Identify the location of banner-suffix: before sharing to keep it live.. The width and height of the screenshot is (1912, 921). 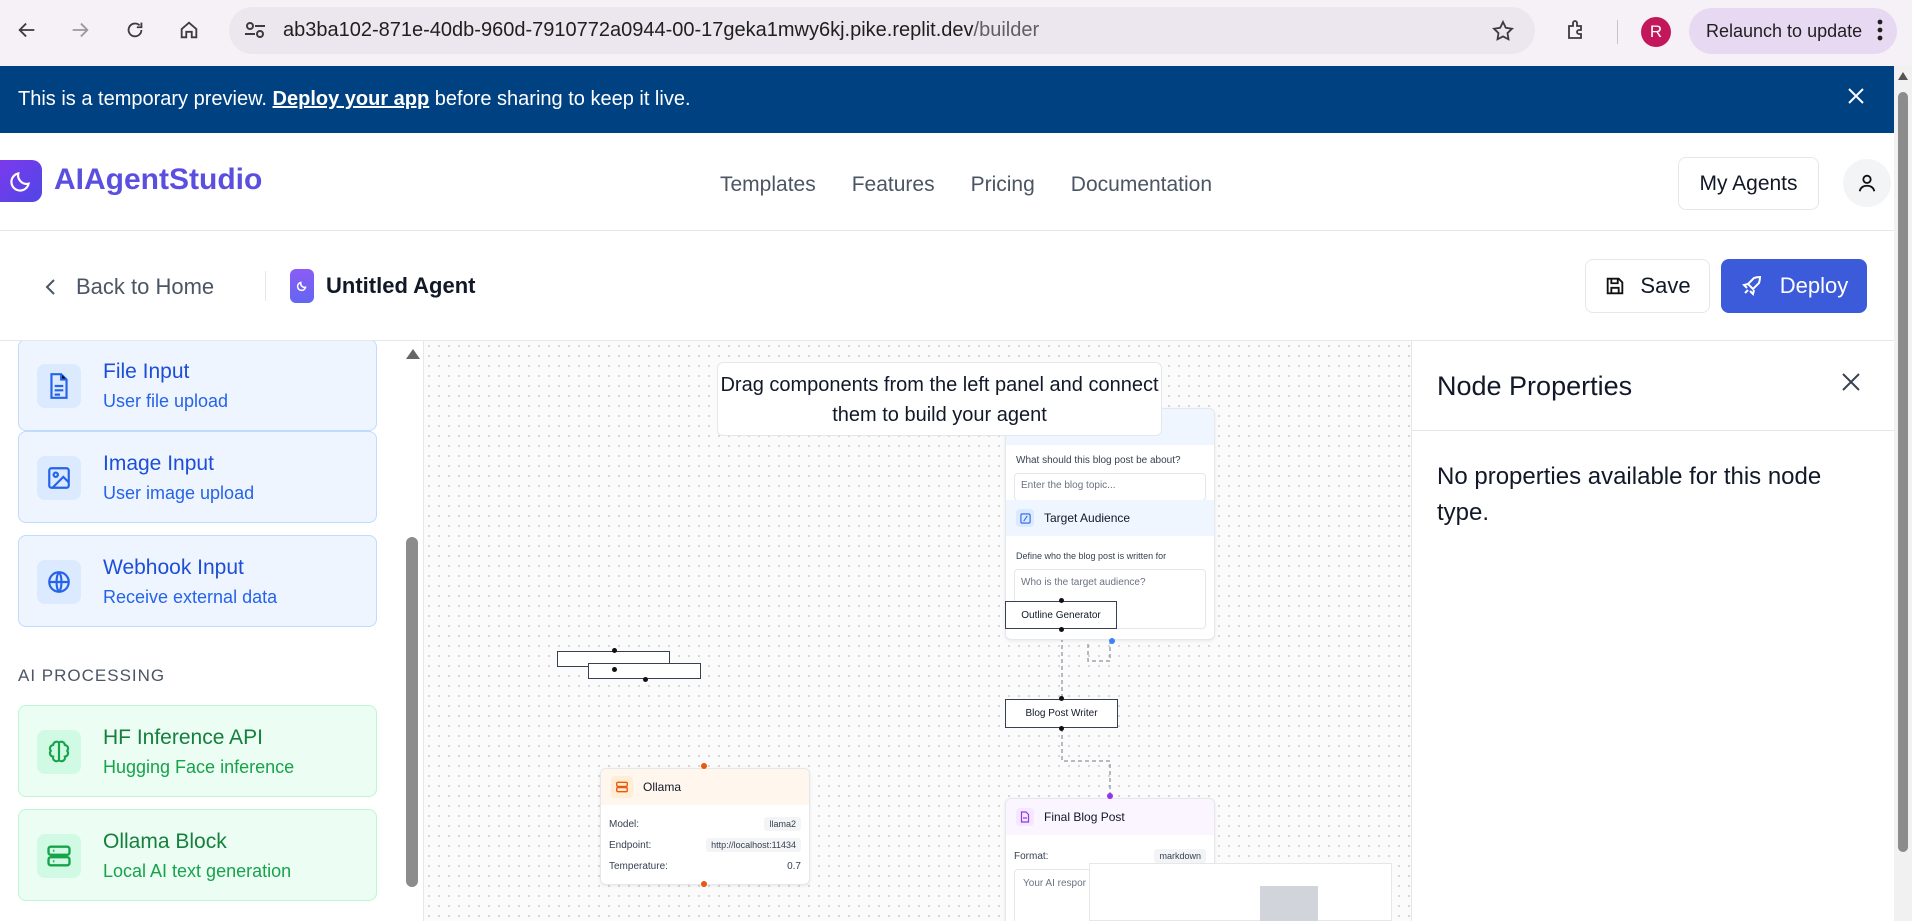
(560, 99).